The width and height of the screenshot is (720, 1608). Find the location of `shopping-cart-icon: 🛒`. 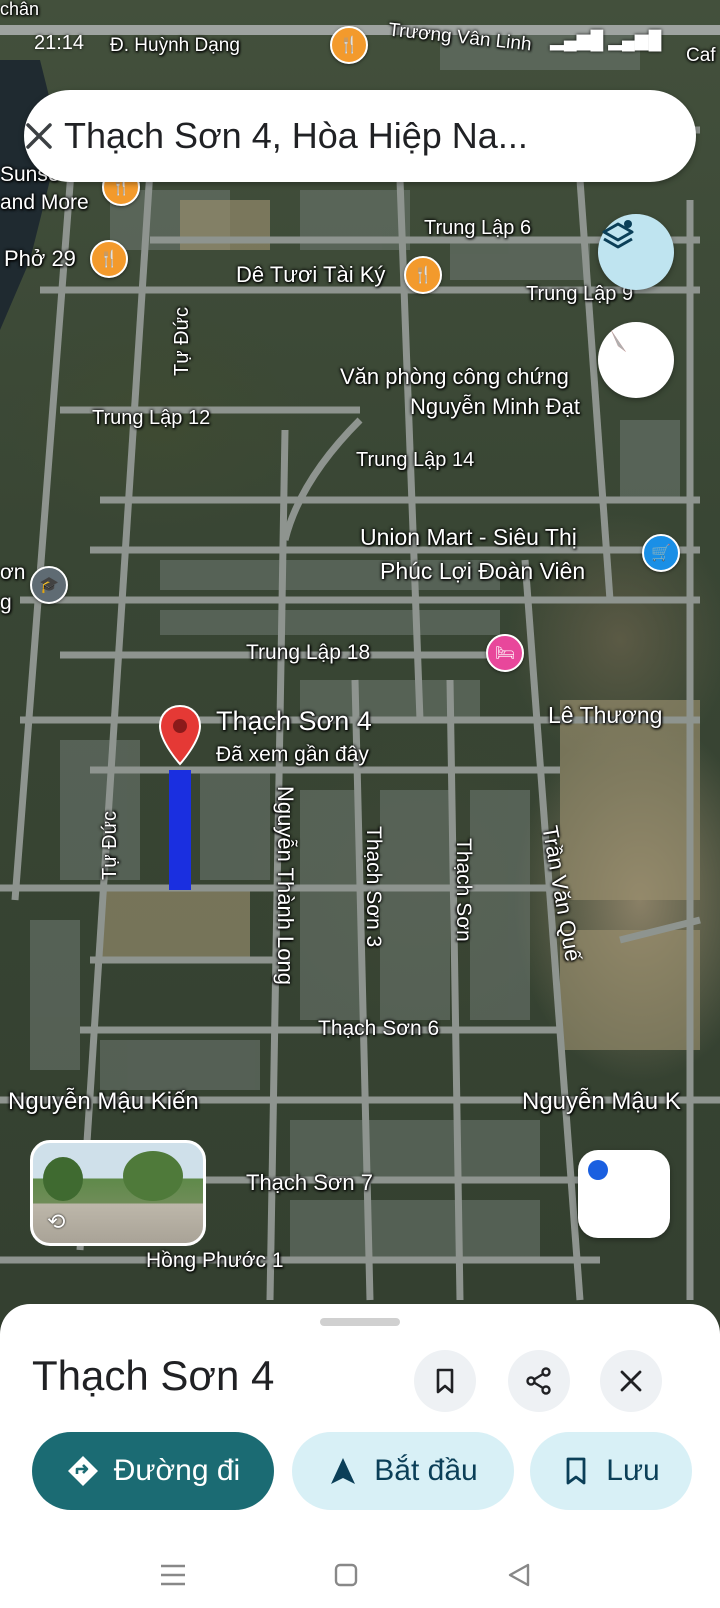

shopping-cart-icon: 🛒 is located at coordinates (661, 553).